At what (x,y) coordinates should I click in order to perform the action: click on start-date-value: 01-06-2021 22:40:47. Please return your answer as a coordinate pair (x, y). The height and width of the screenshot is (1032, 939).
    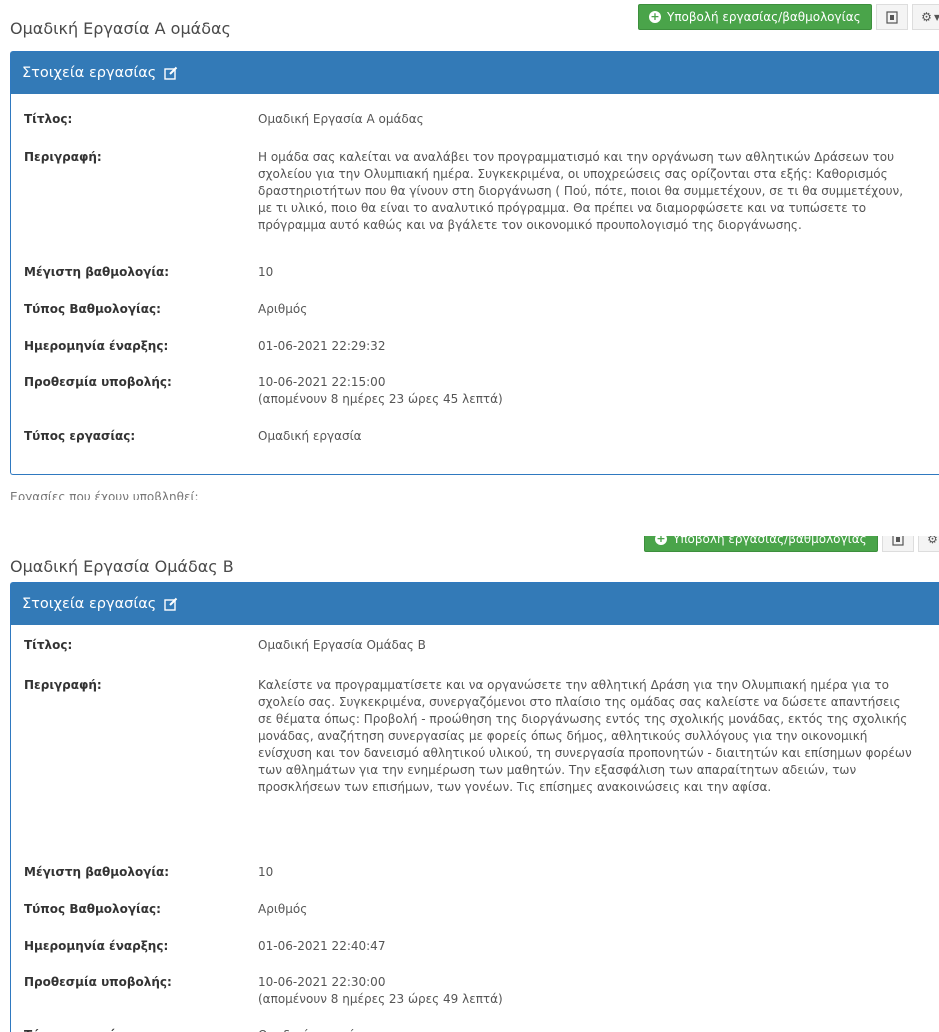
    Looking at the image, I should click on (322, 946).